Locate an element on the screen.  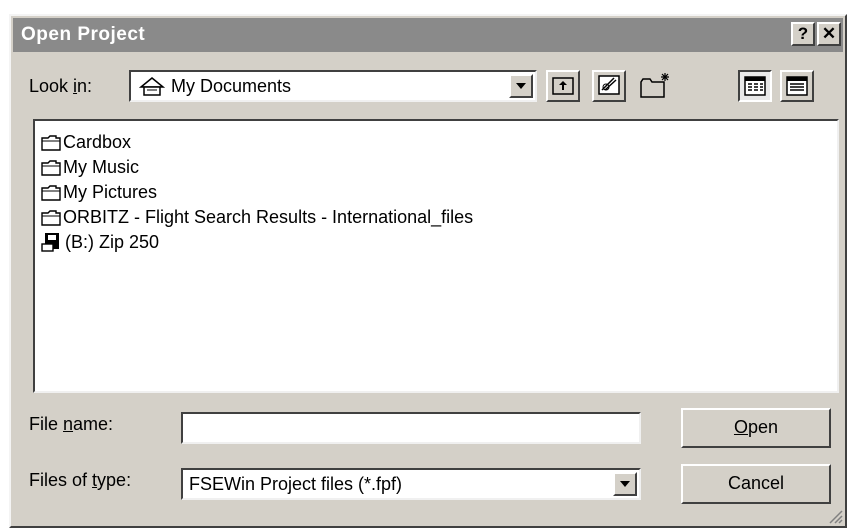
list-view-icon is located at coordinates (755, 86).